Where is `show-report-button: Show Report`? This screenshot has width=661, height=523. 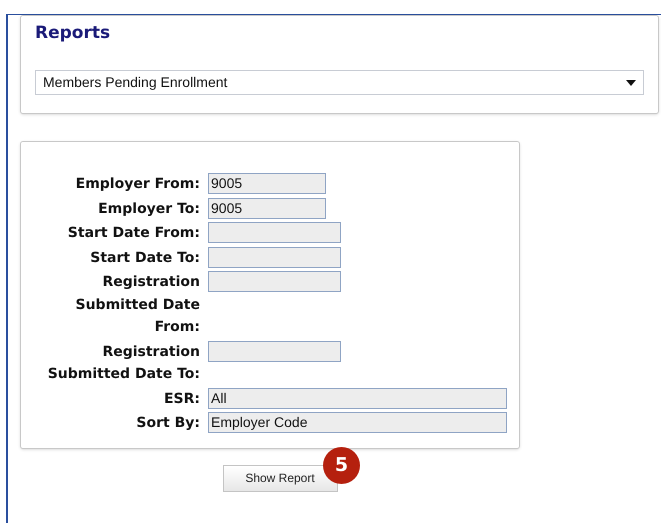 show-report-button: Show Report is located at coordinates (280, 478).